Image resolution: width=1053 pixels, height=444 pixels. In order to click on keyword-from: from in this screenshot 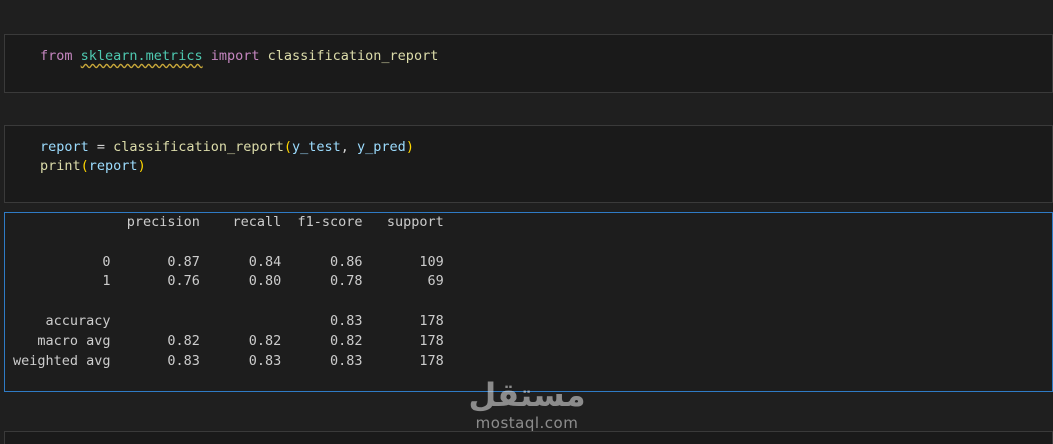, I will do `click(56, 56)`.